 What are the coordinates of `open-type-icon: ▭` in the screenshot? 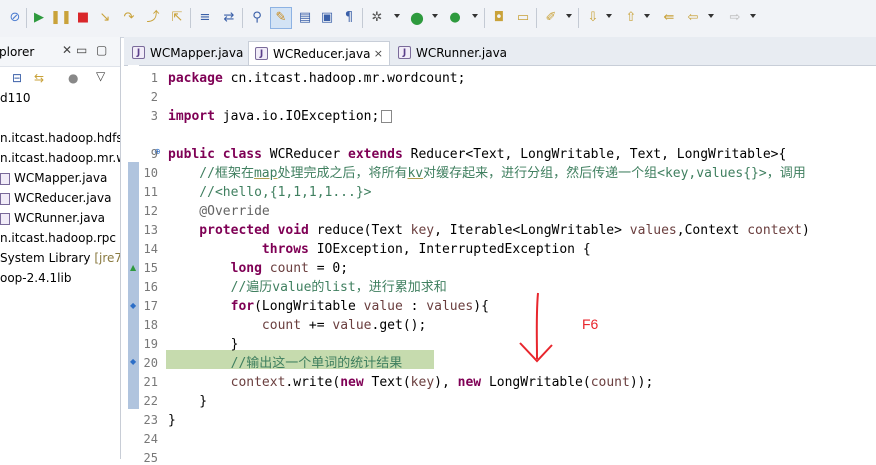 It's located at (523, 18).